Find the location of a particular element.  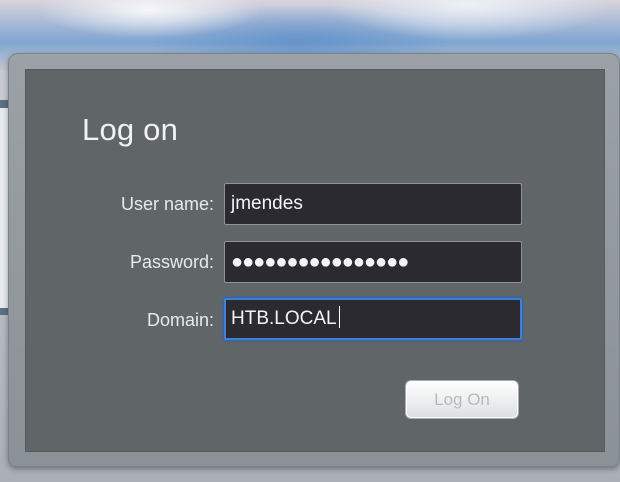

domain-field: HTB.LOCAL is located at coordinates (373, 319).